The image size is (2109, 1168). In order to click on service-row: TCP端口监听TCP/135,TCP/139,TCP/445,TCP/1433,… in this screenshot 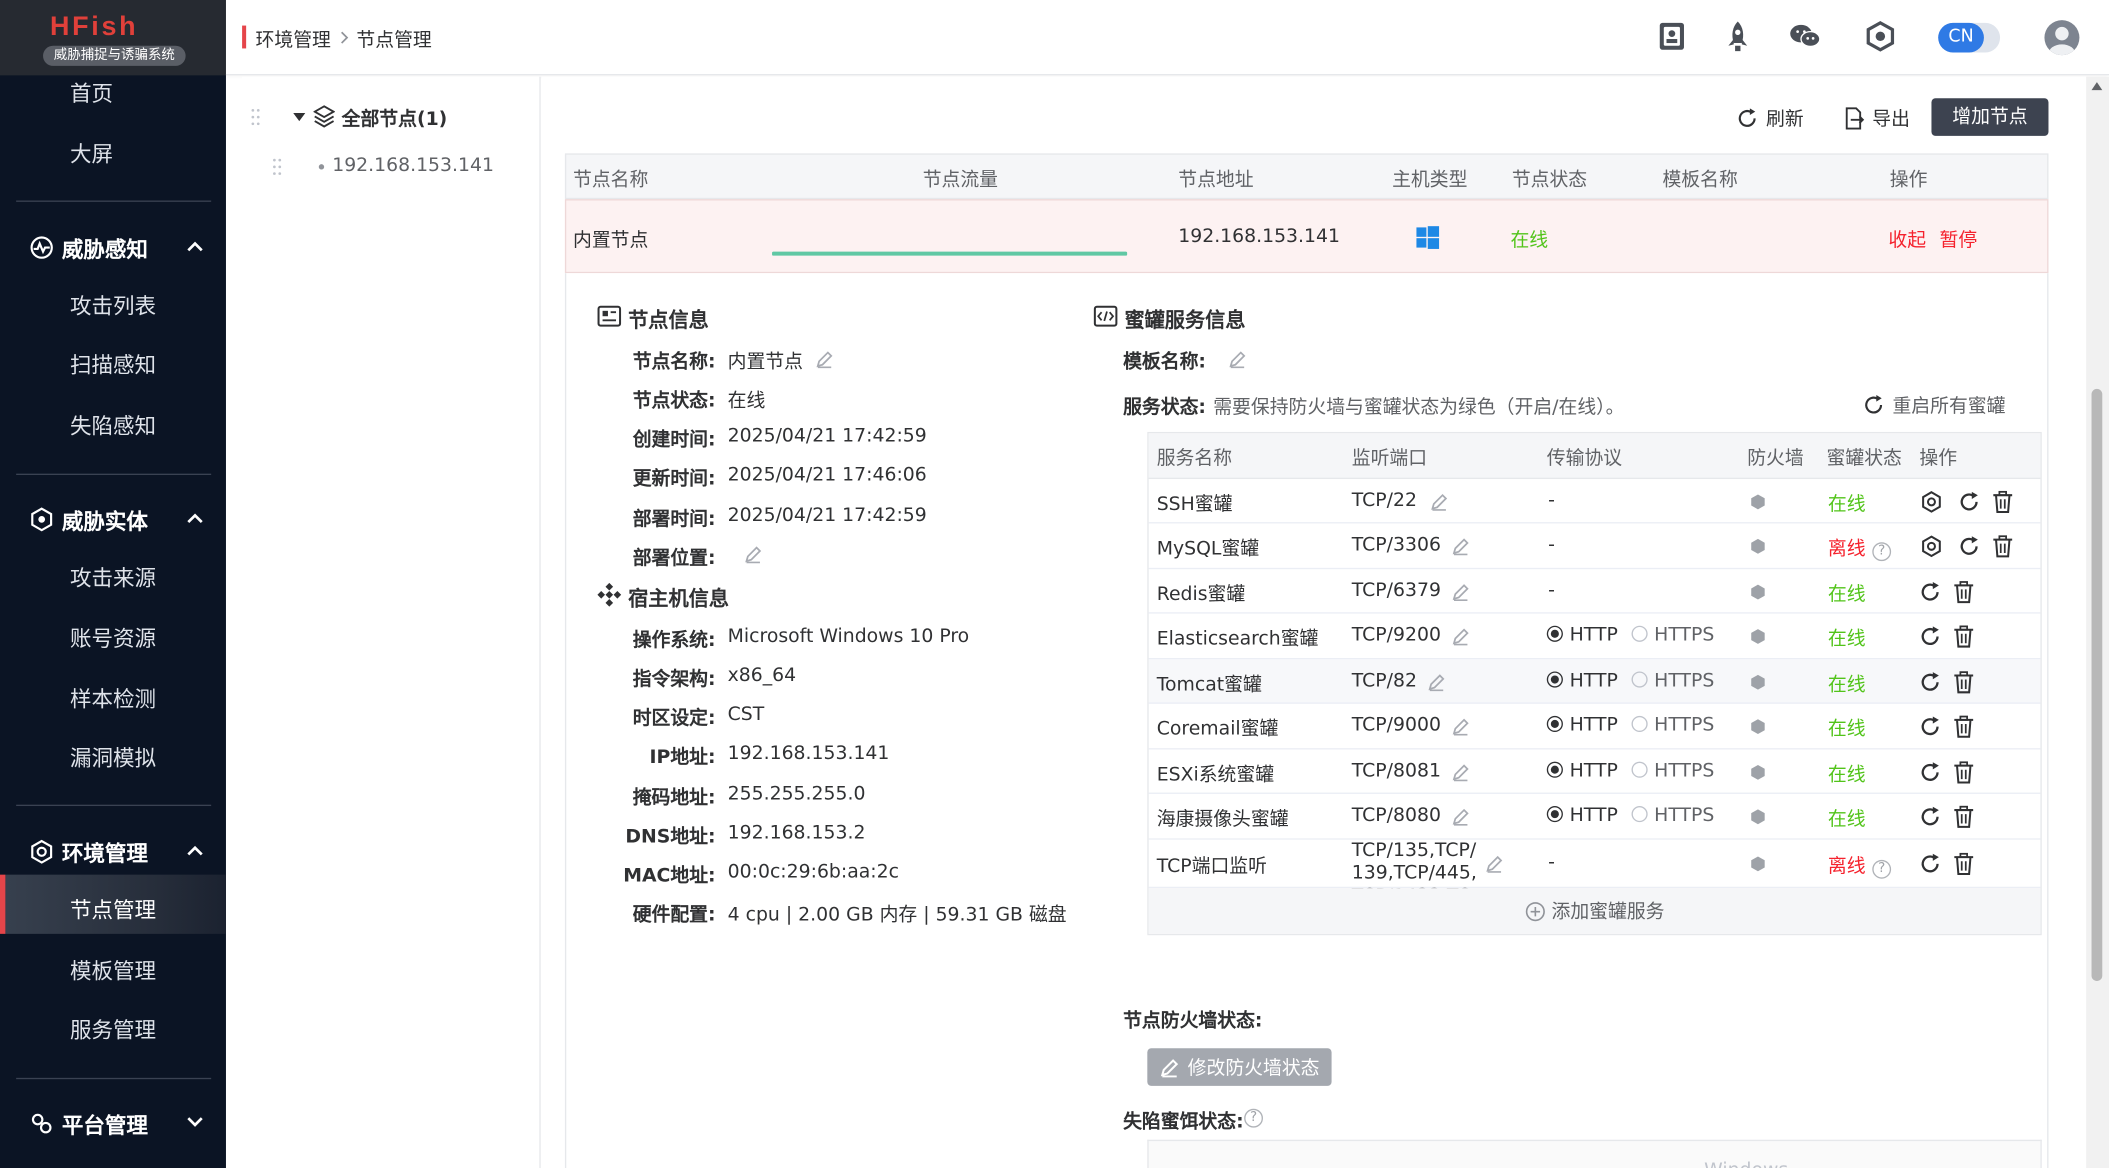, I will do `click(1594, 885)`.